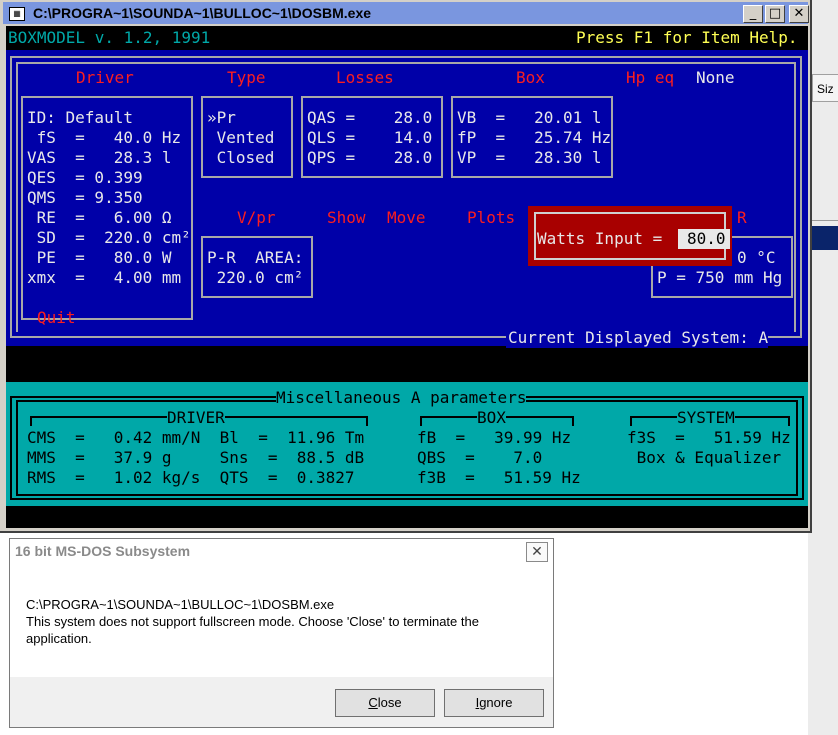  I want to click on pressure-value: P = 750 mm Hg, so click(720, 277).